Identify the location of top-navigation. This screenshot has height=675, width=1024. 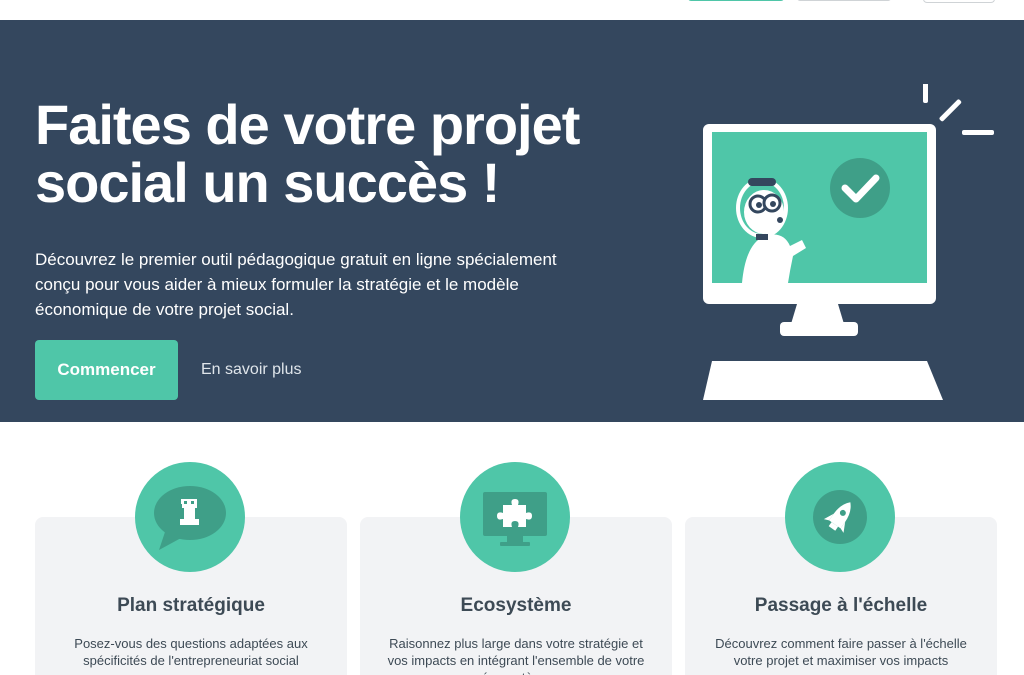
(512, 10).